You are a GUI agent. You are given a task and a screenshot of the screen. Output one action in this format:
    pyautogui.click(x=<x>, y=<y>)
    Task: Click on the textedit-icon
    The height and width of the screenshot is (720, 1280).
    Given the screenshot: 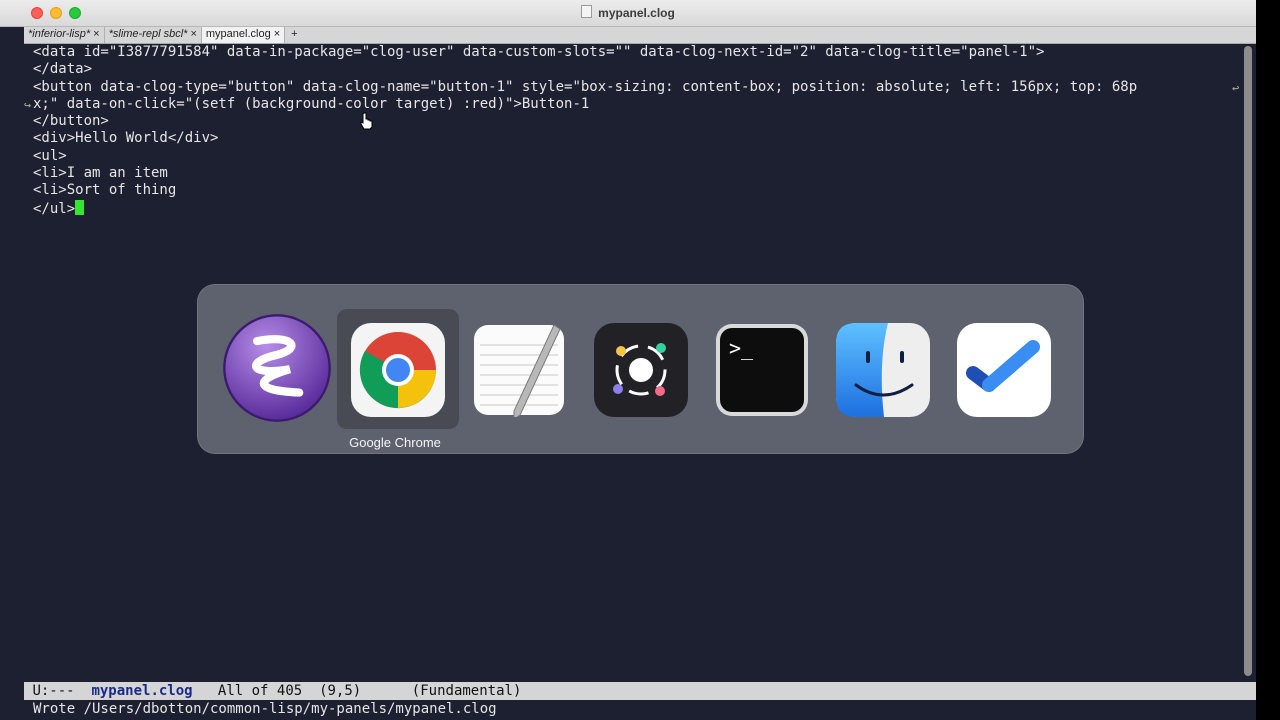 What is the action you would take?
    pyautogui.click(x=519, y=370)
    